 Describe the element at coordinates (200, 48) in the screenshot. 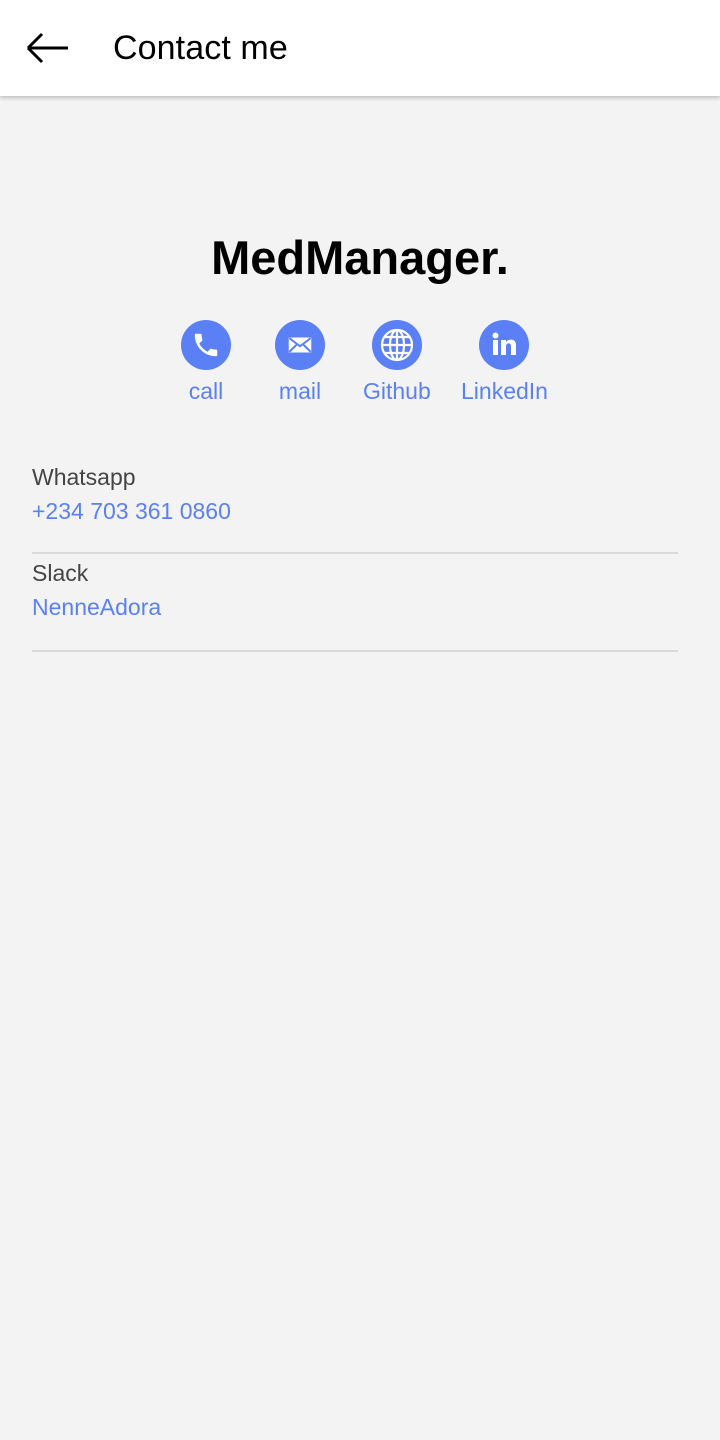

I see `page-title: Contact me` at that location.